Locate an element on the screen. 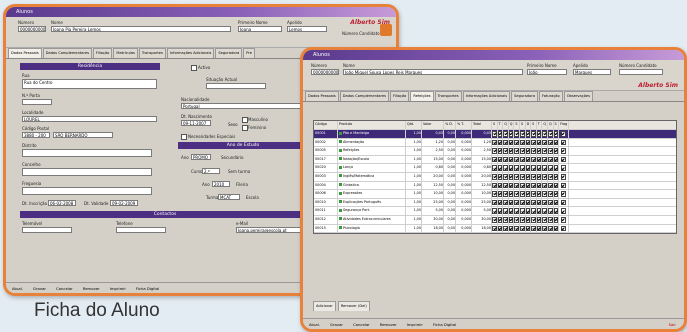 This screenshot has height=332, width=687. gravar-button: Gravar is located at coordinates (39, 288).